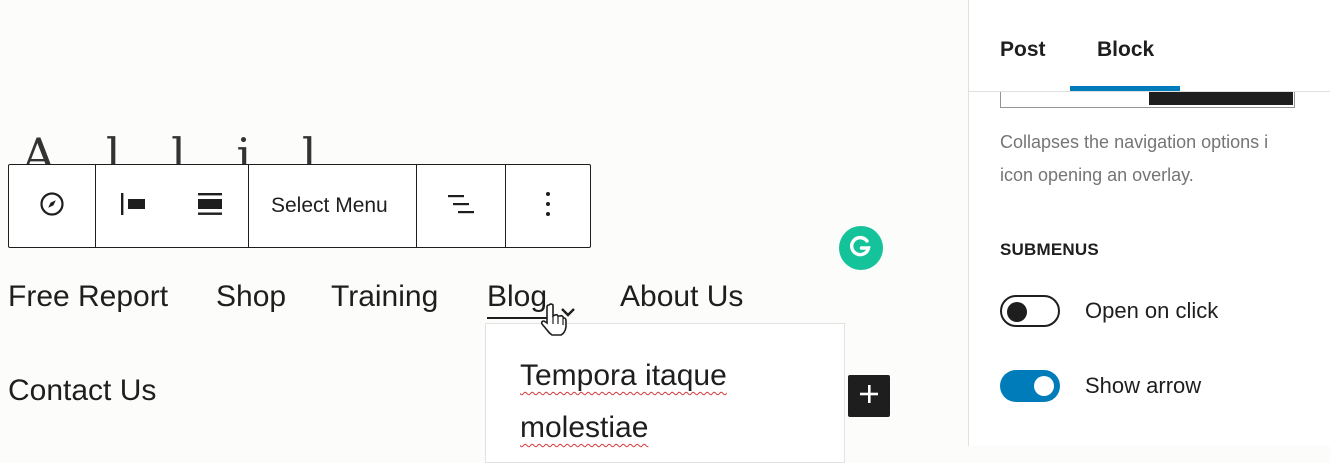 This screenshot has width=1330, height=463. I want to click on submenu-item-line2: molestiae, so click(584, 427).